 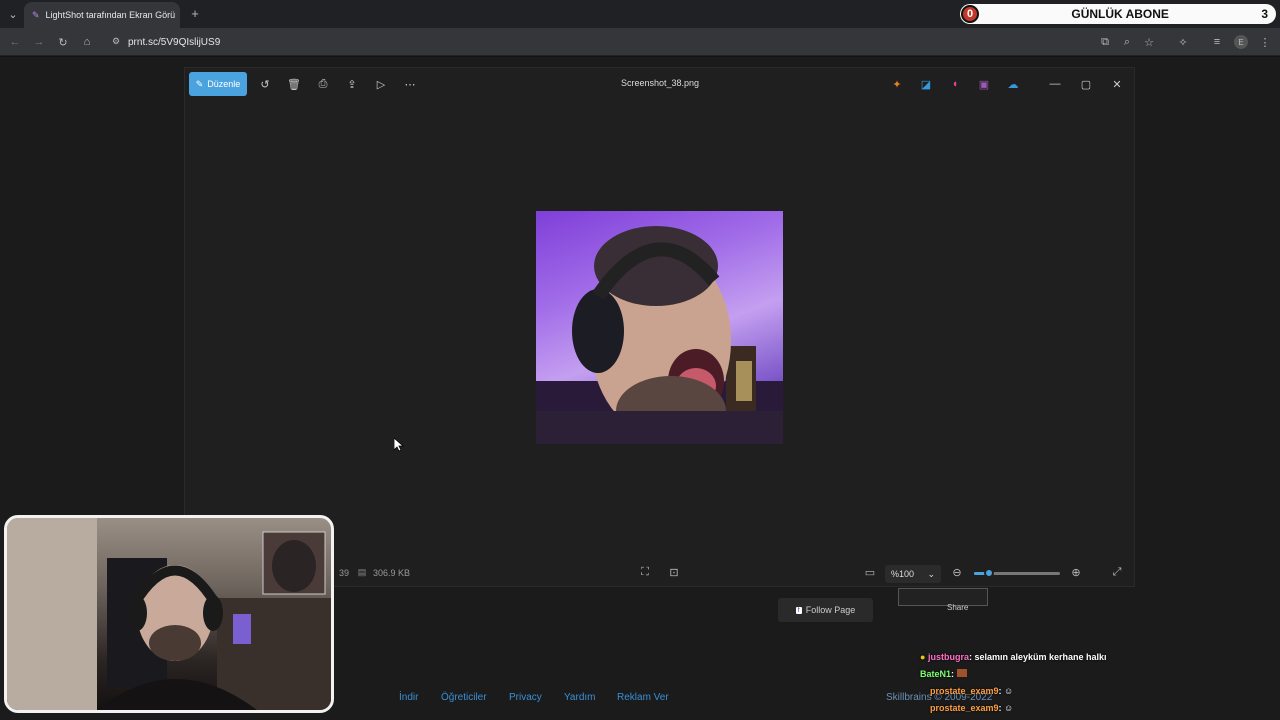 I want to click on badge-icon: ●, so click(x=923, y=657).